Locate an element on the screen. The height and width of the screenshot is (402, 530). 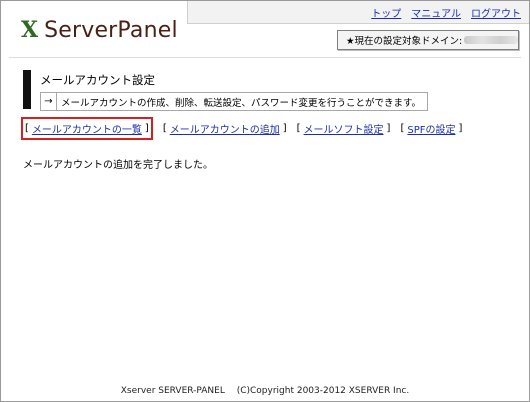
nav-top-link: トップ is located at coordinates (386, 12).